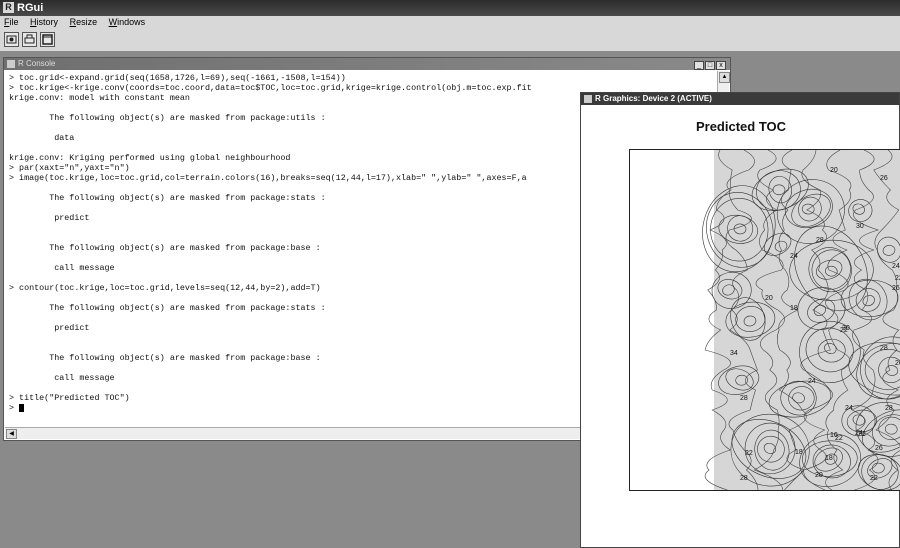 This screenshot has height=548, width=900. I want to click on plot-title: Predicted TOC, so click(741, 126).